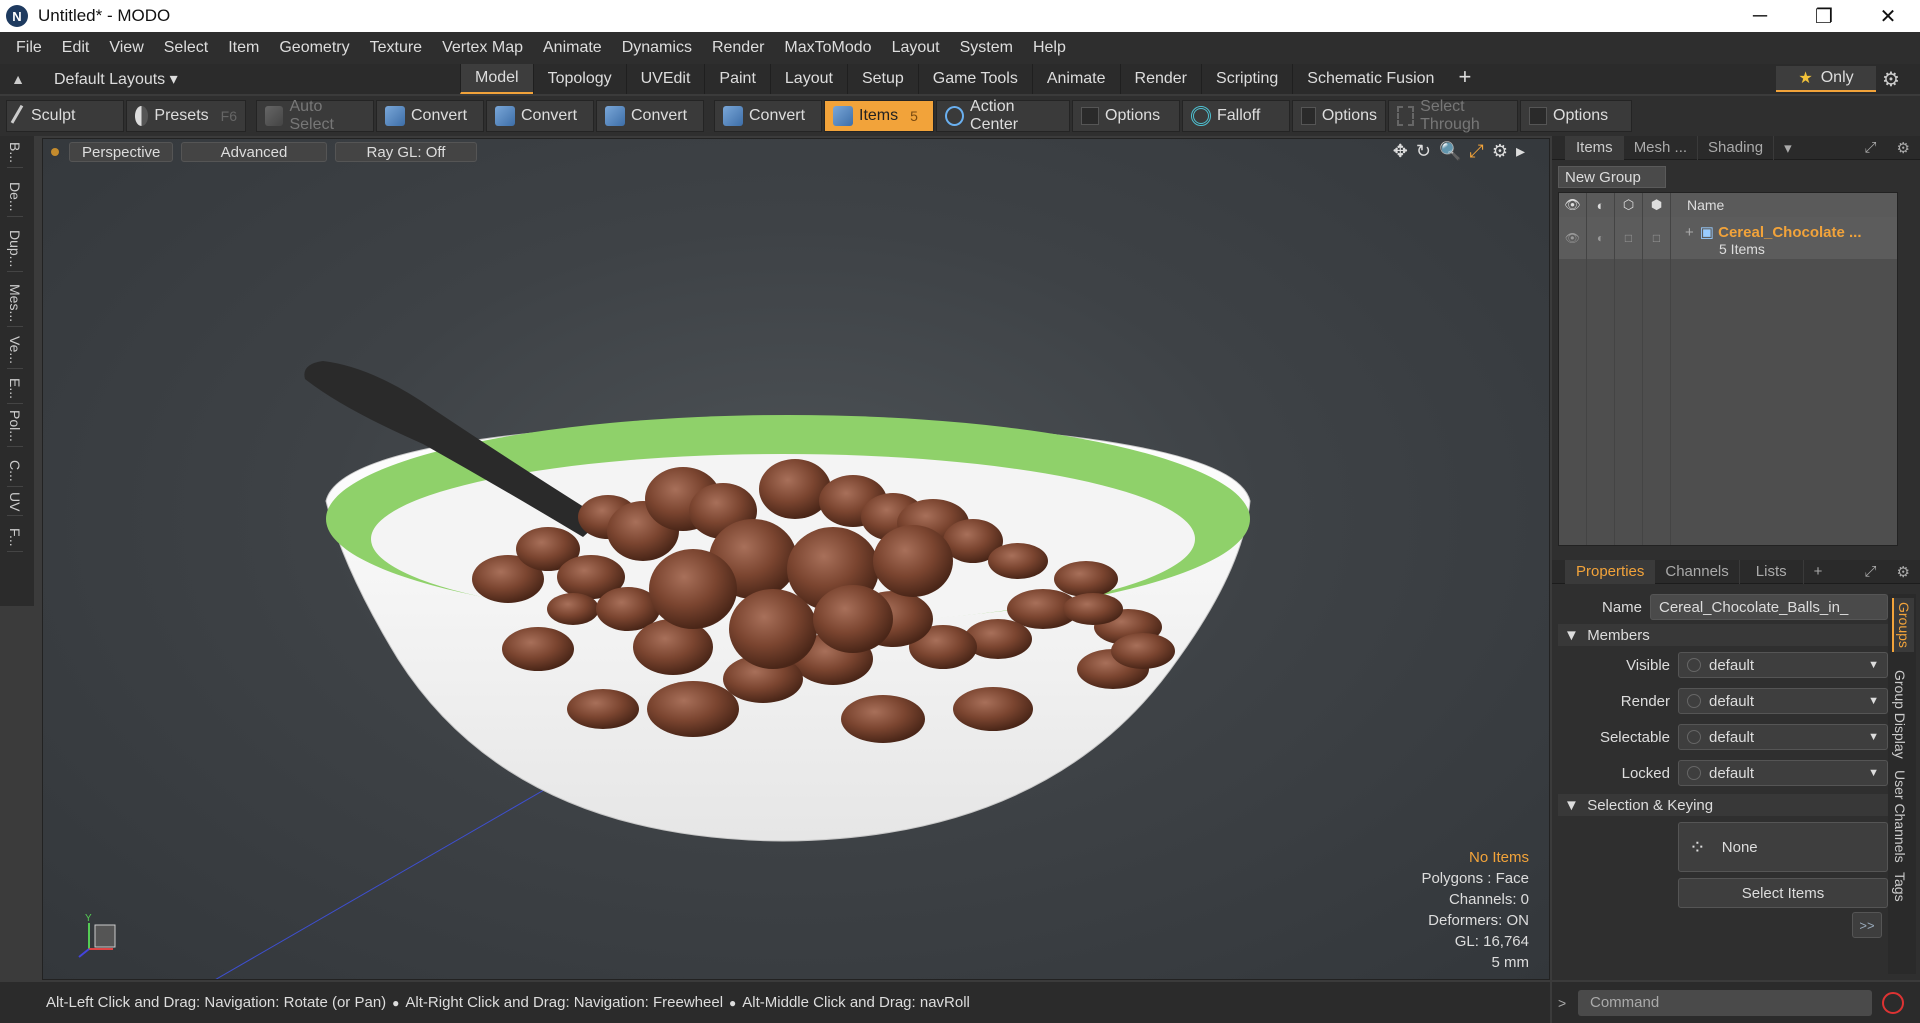 The image size is (1920, 1023). What do you see at coordinates (736, 79) in the screenshot?
I see `tab-paint: Paint` at bounding box center [736, 79].